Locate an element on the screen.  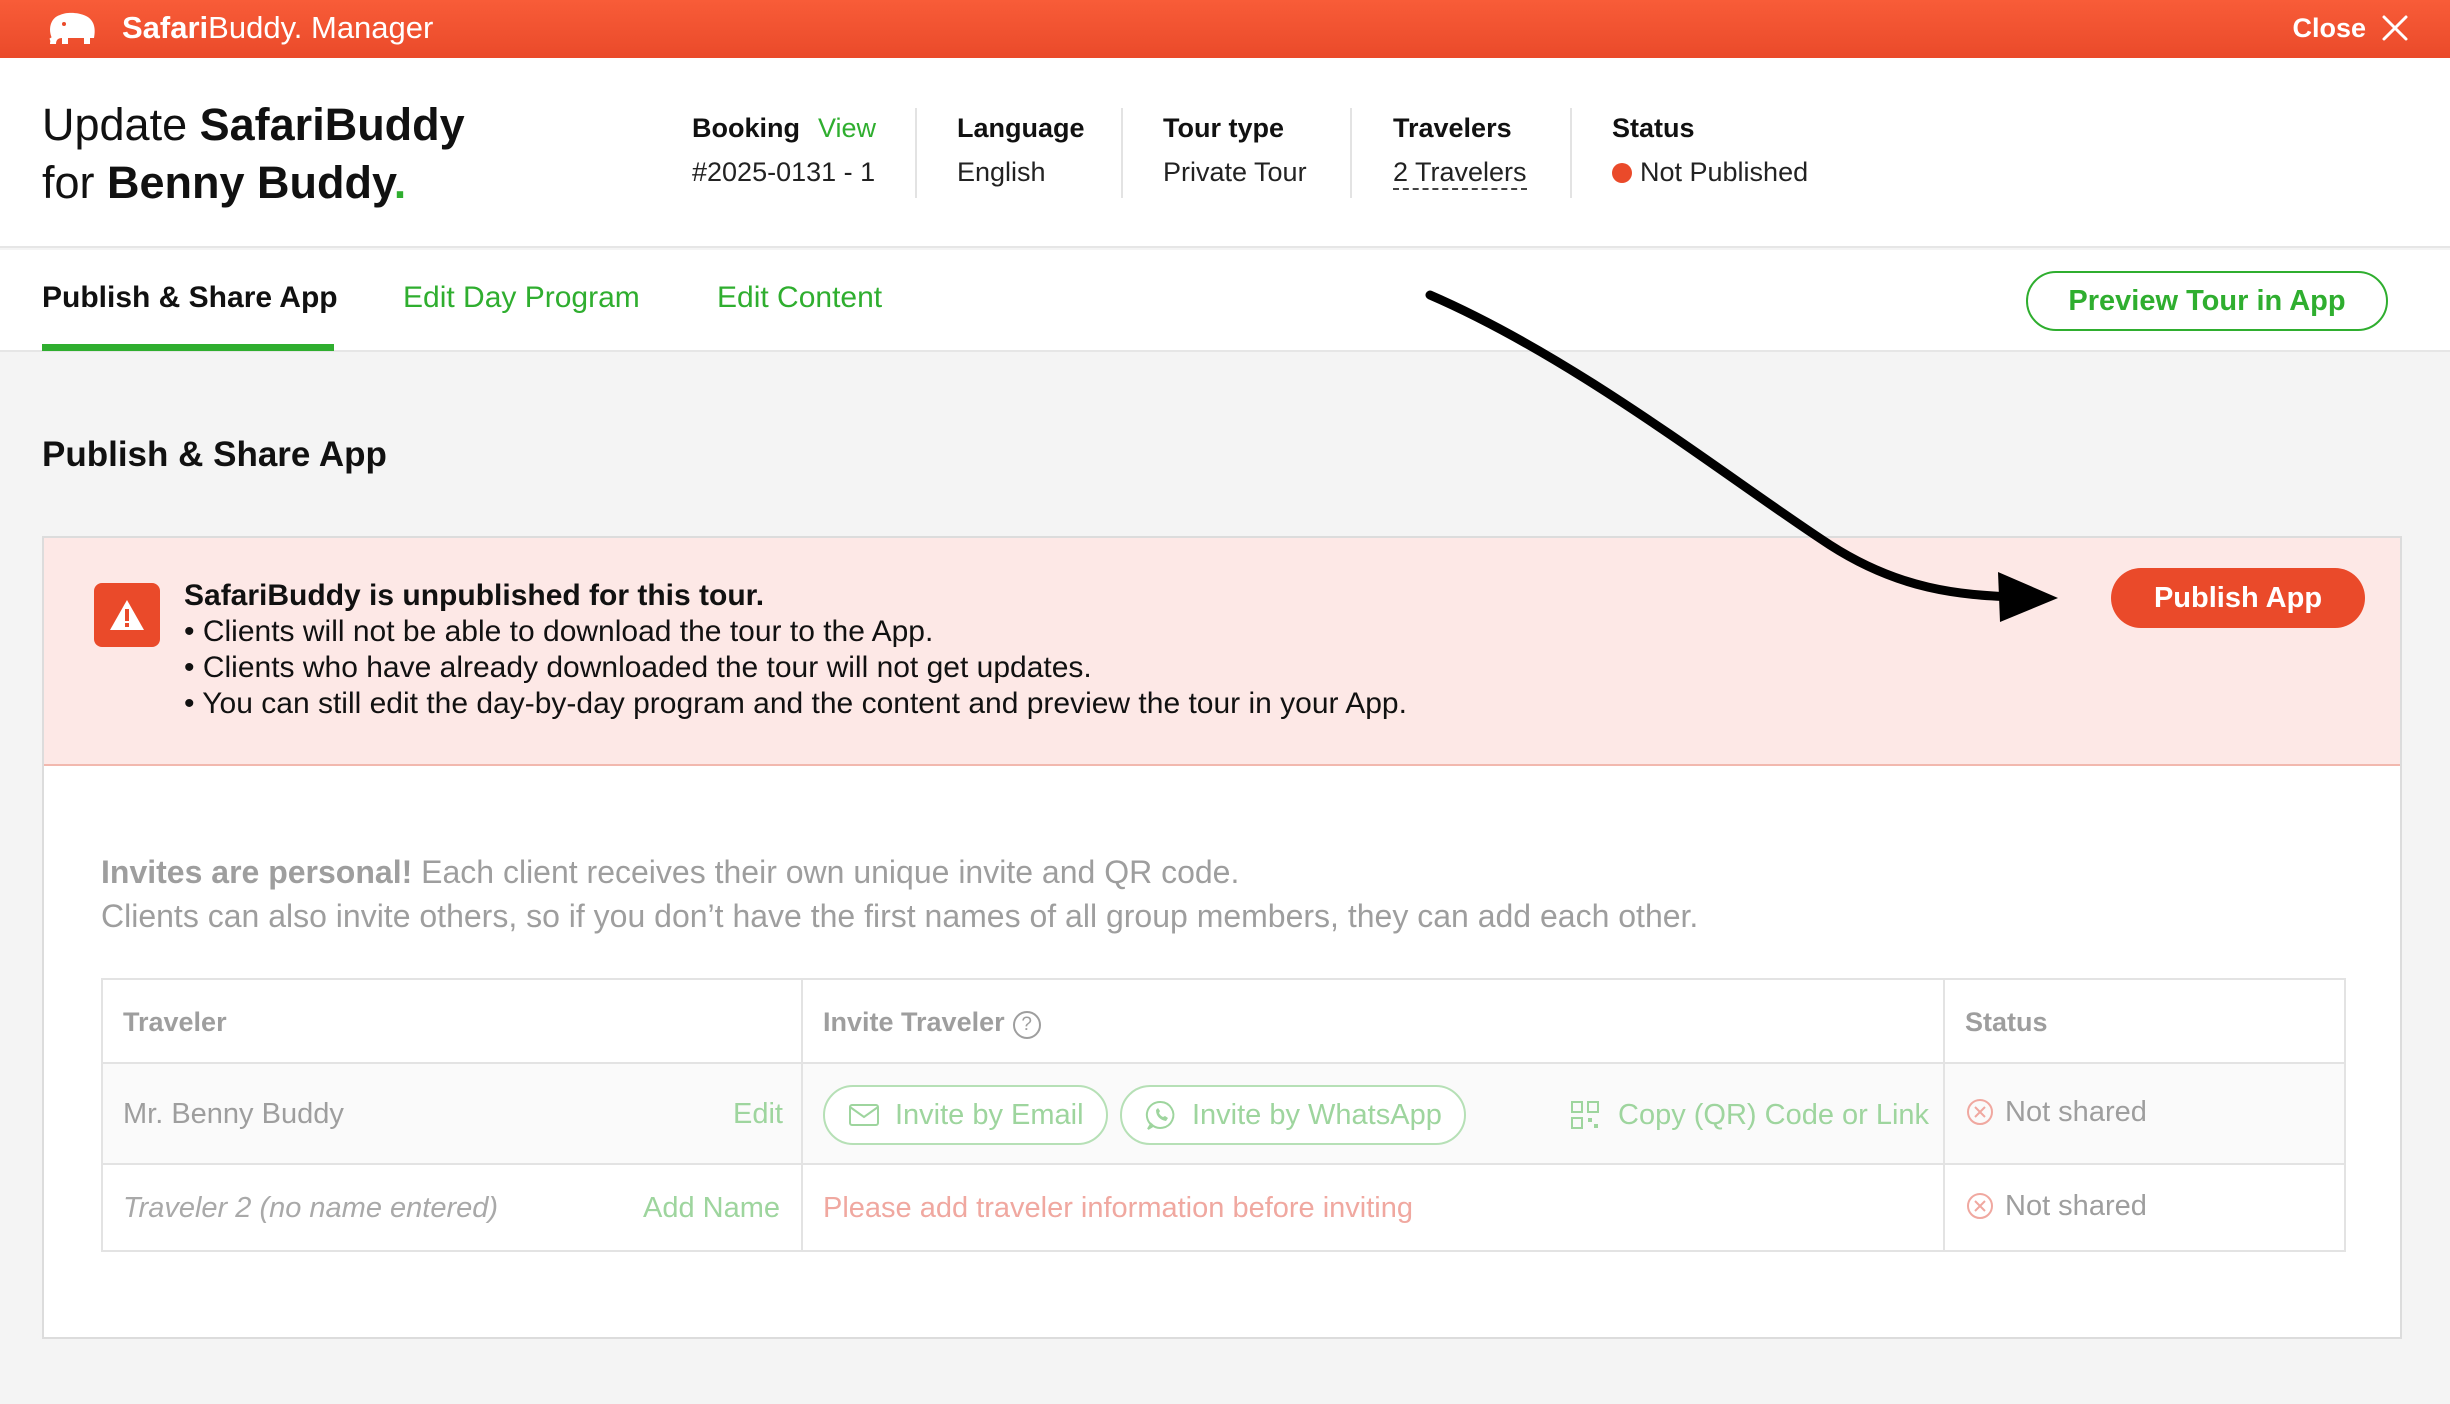
travelers-info: Travelers 2 Travelers is located at coordinates (1460, 155).